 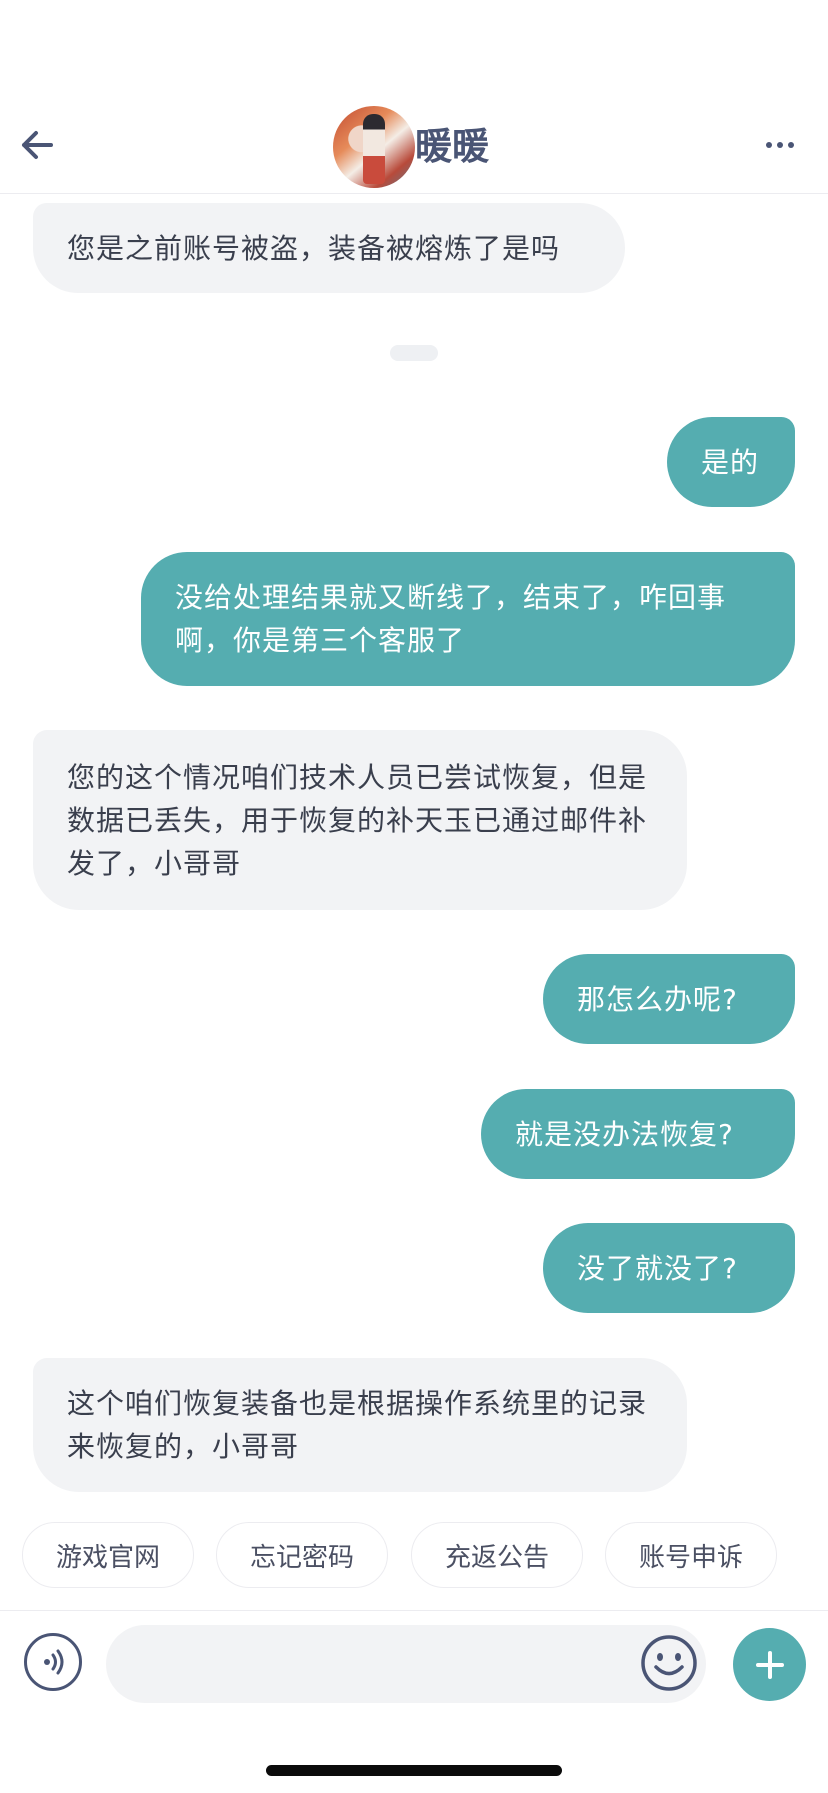 I want to click on emoji-button, so click(x=669, y=1663).